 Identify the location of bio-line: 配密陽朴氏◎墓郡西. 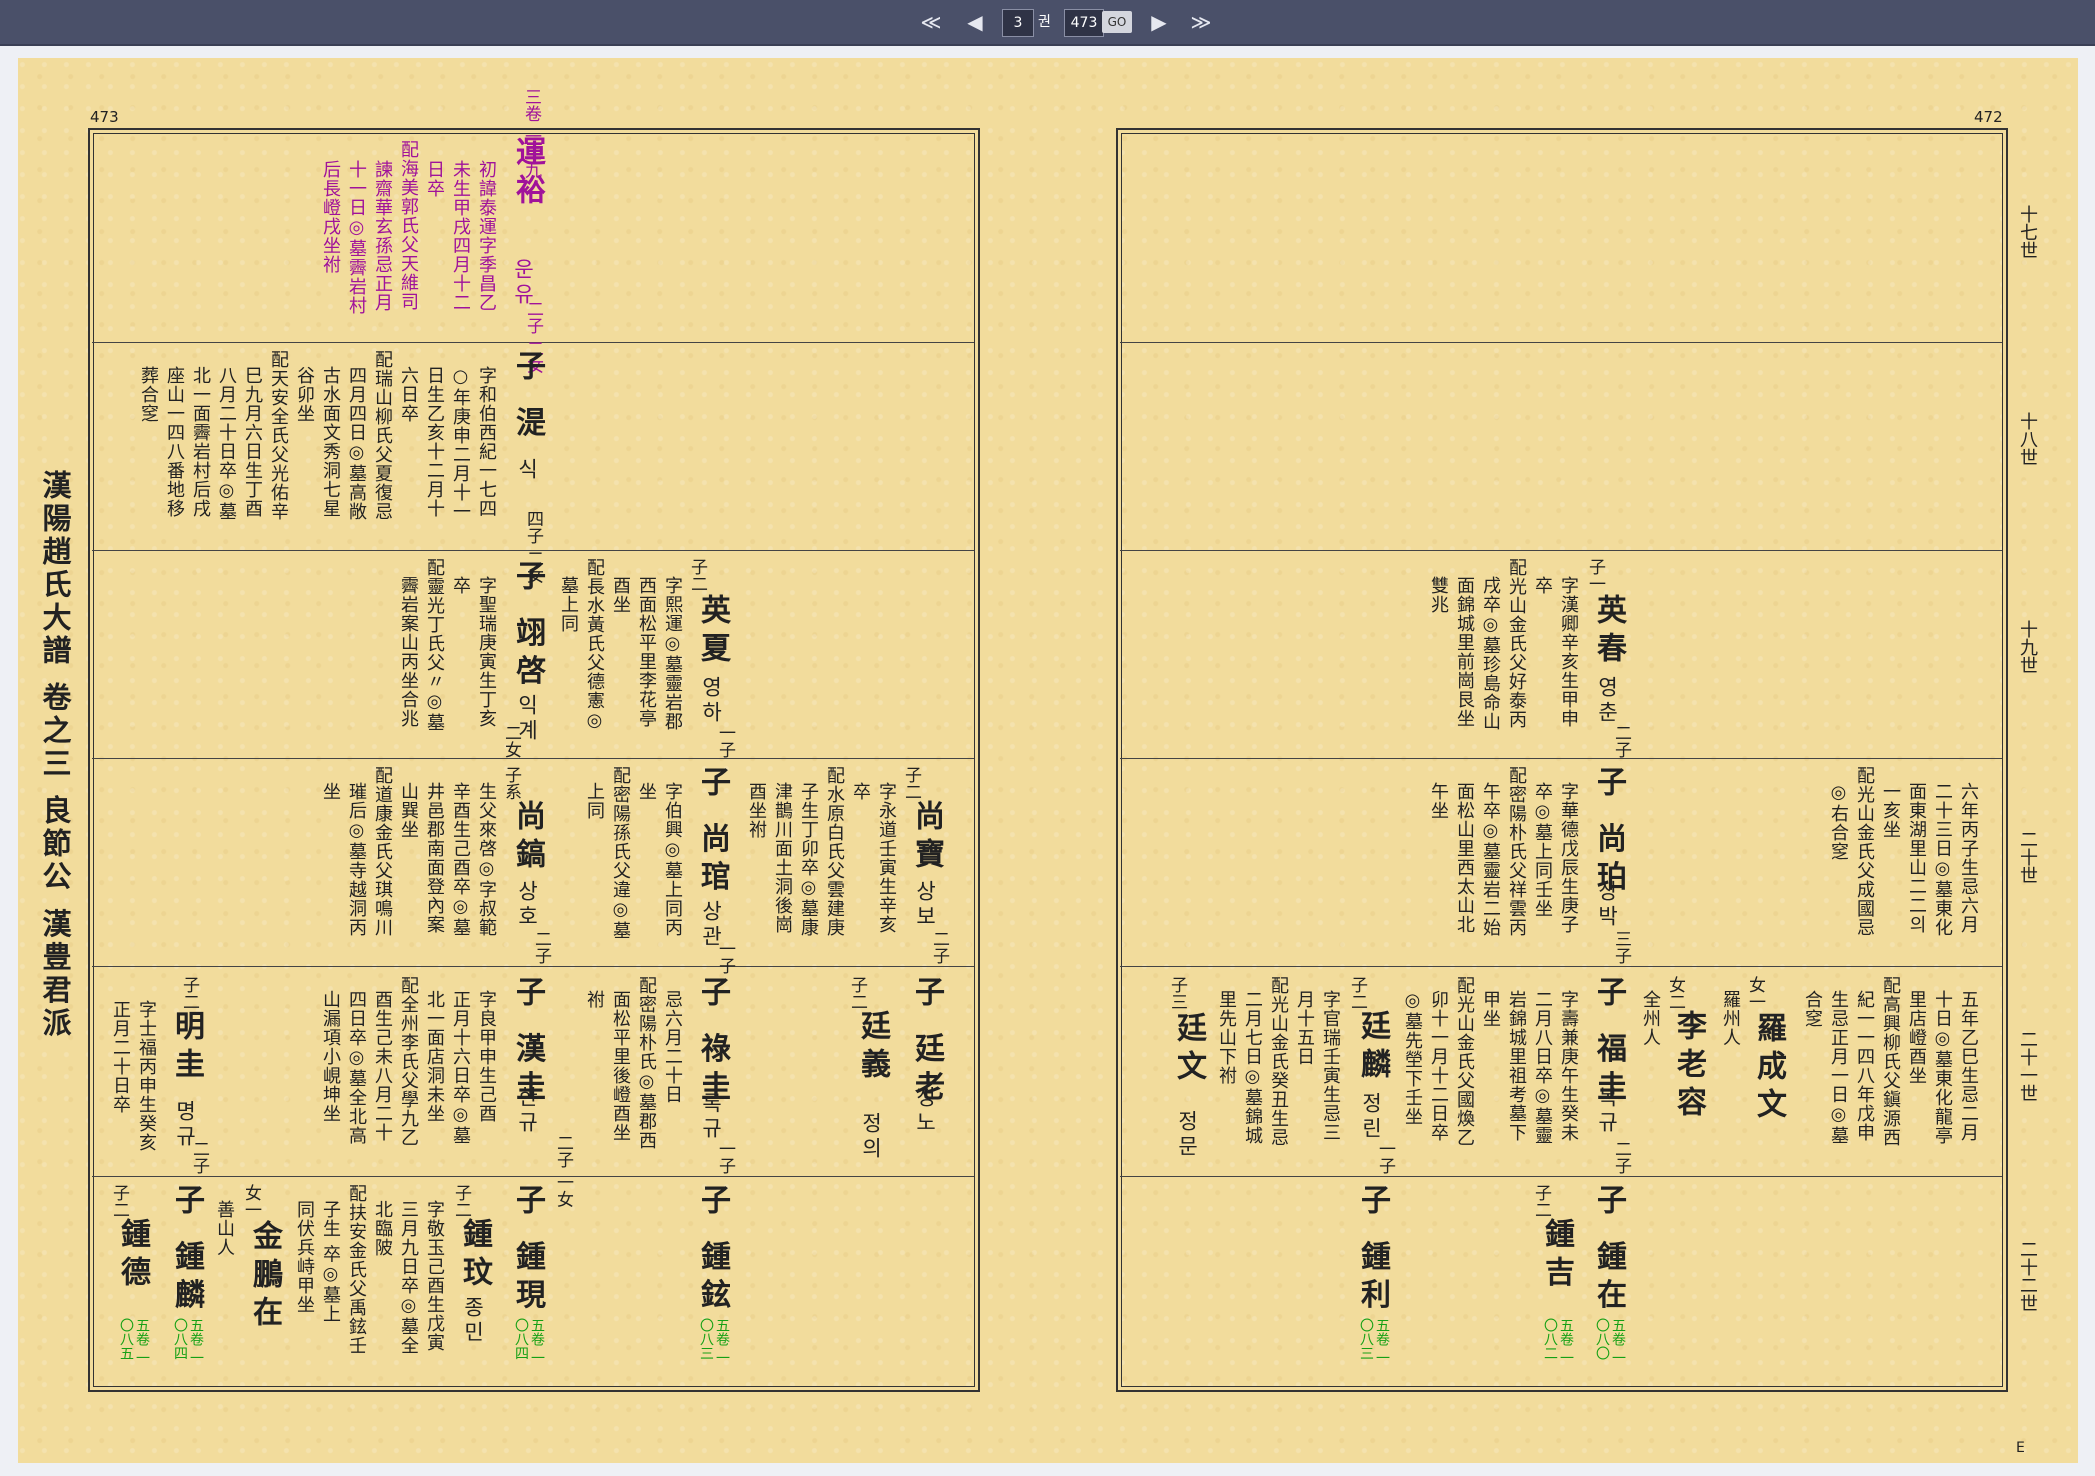
(646, 1063).